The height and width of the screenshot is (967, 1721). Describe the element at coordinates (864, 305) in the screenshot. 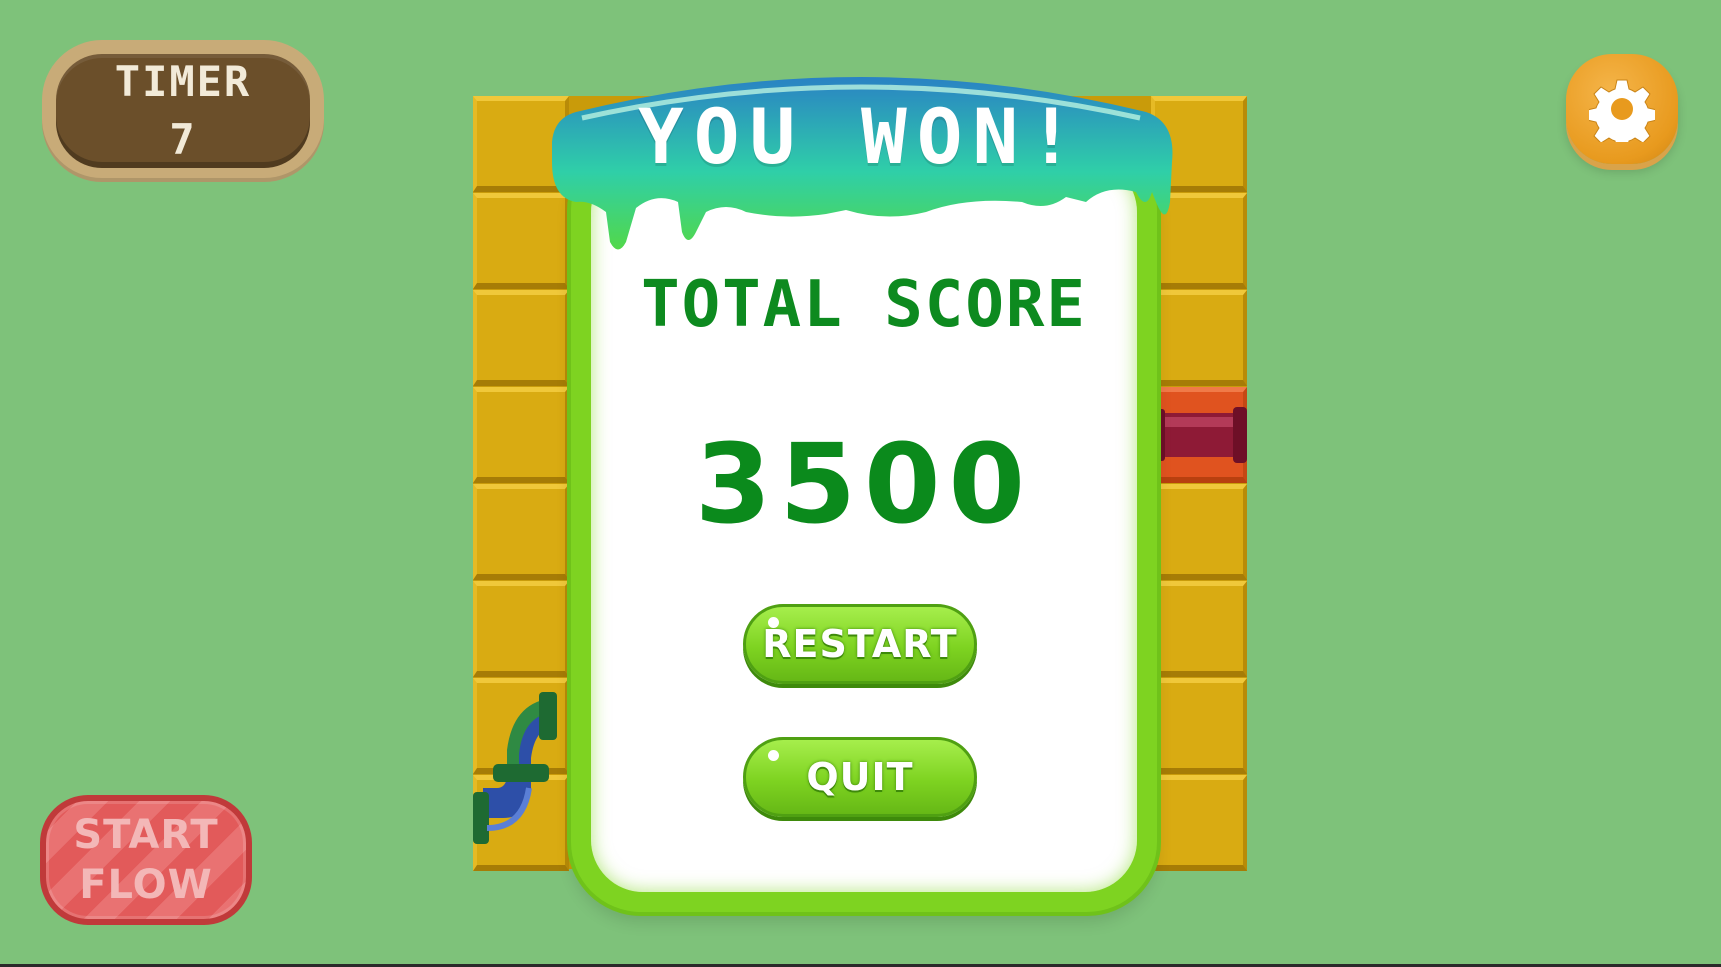

I see `total-score-label: TOTAL SCORE` at that location.